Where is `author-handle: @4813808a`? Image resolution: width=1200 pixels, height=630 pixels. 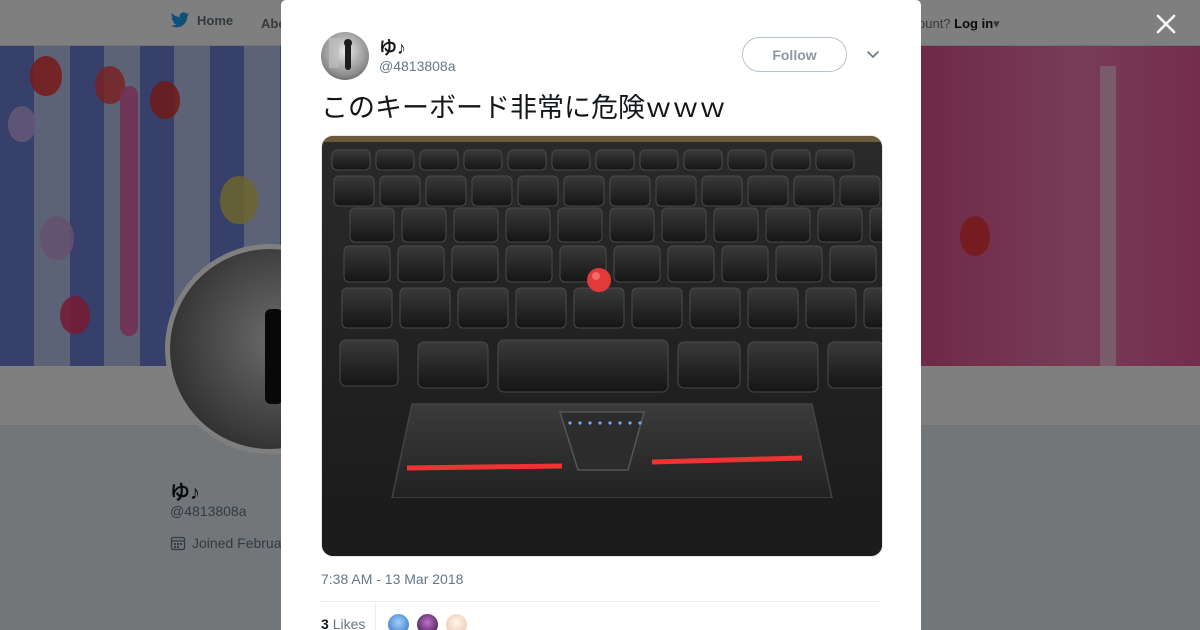 author-handle: @4813808a is located at coordinates (417, 66).